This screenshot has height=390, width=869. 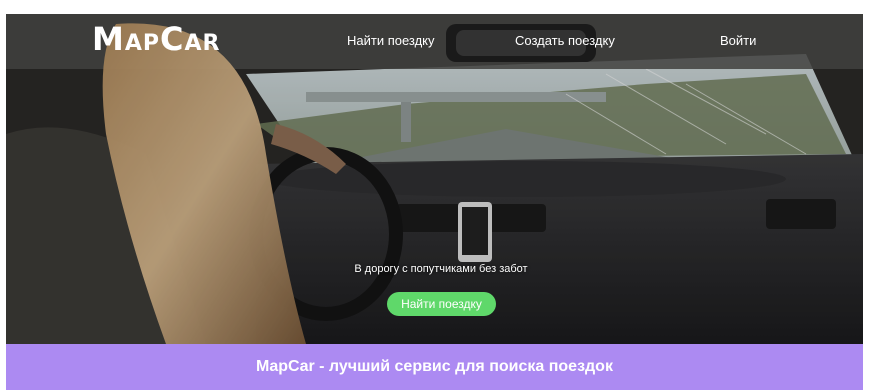 I want to click on find-trip-button: Найти поездку, so click(x=441, y=304).